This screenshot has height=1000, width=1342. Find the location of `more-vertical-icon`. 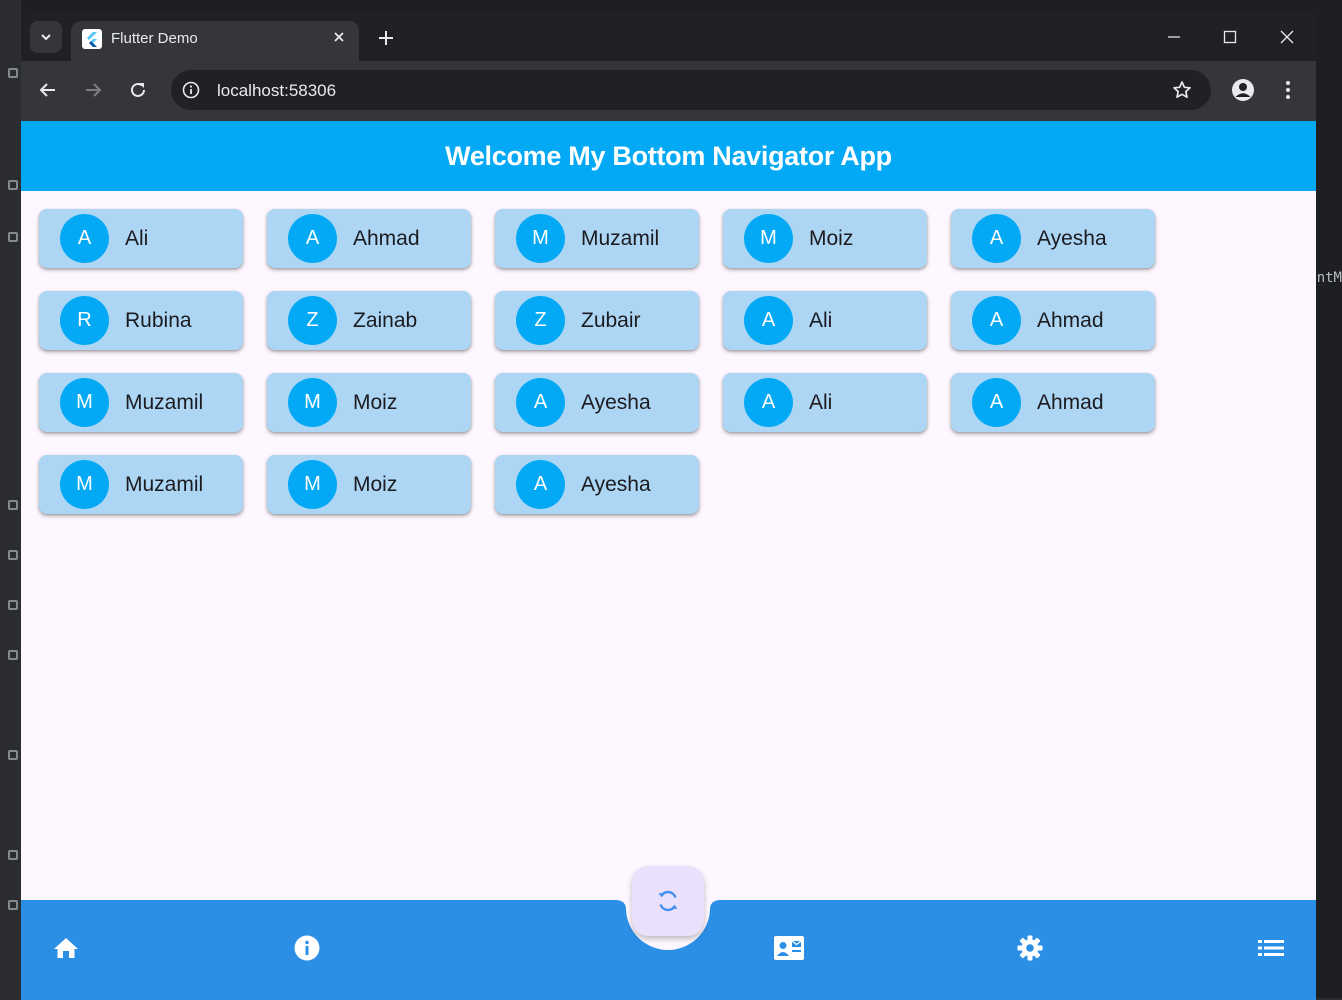

more-vertical-icon is located at coordinates (1288, 90).